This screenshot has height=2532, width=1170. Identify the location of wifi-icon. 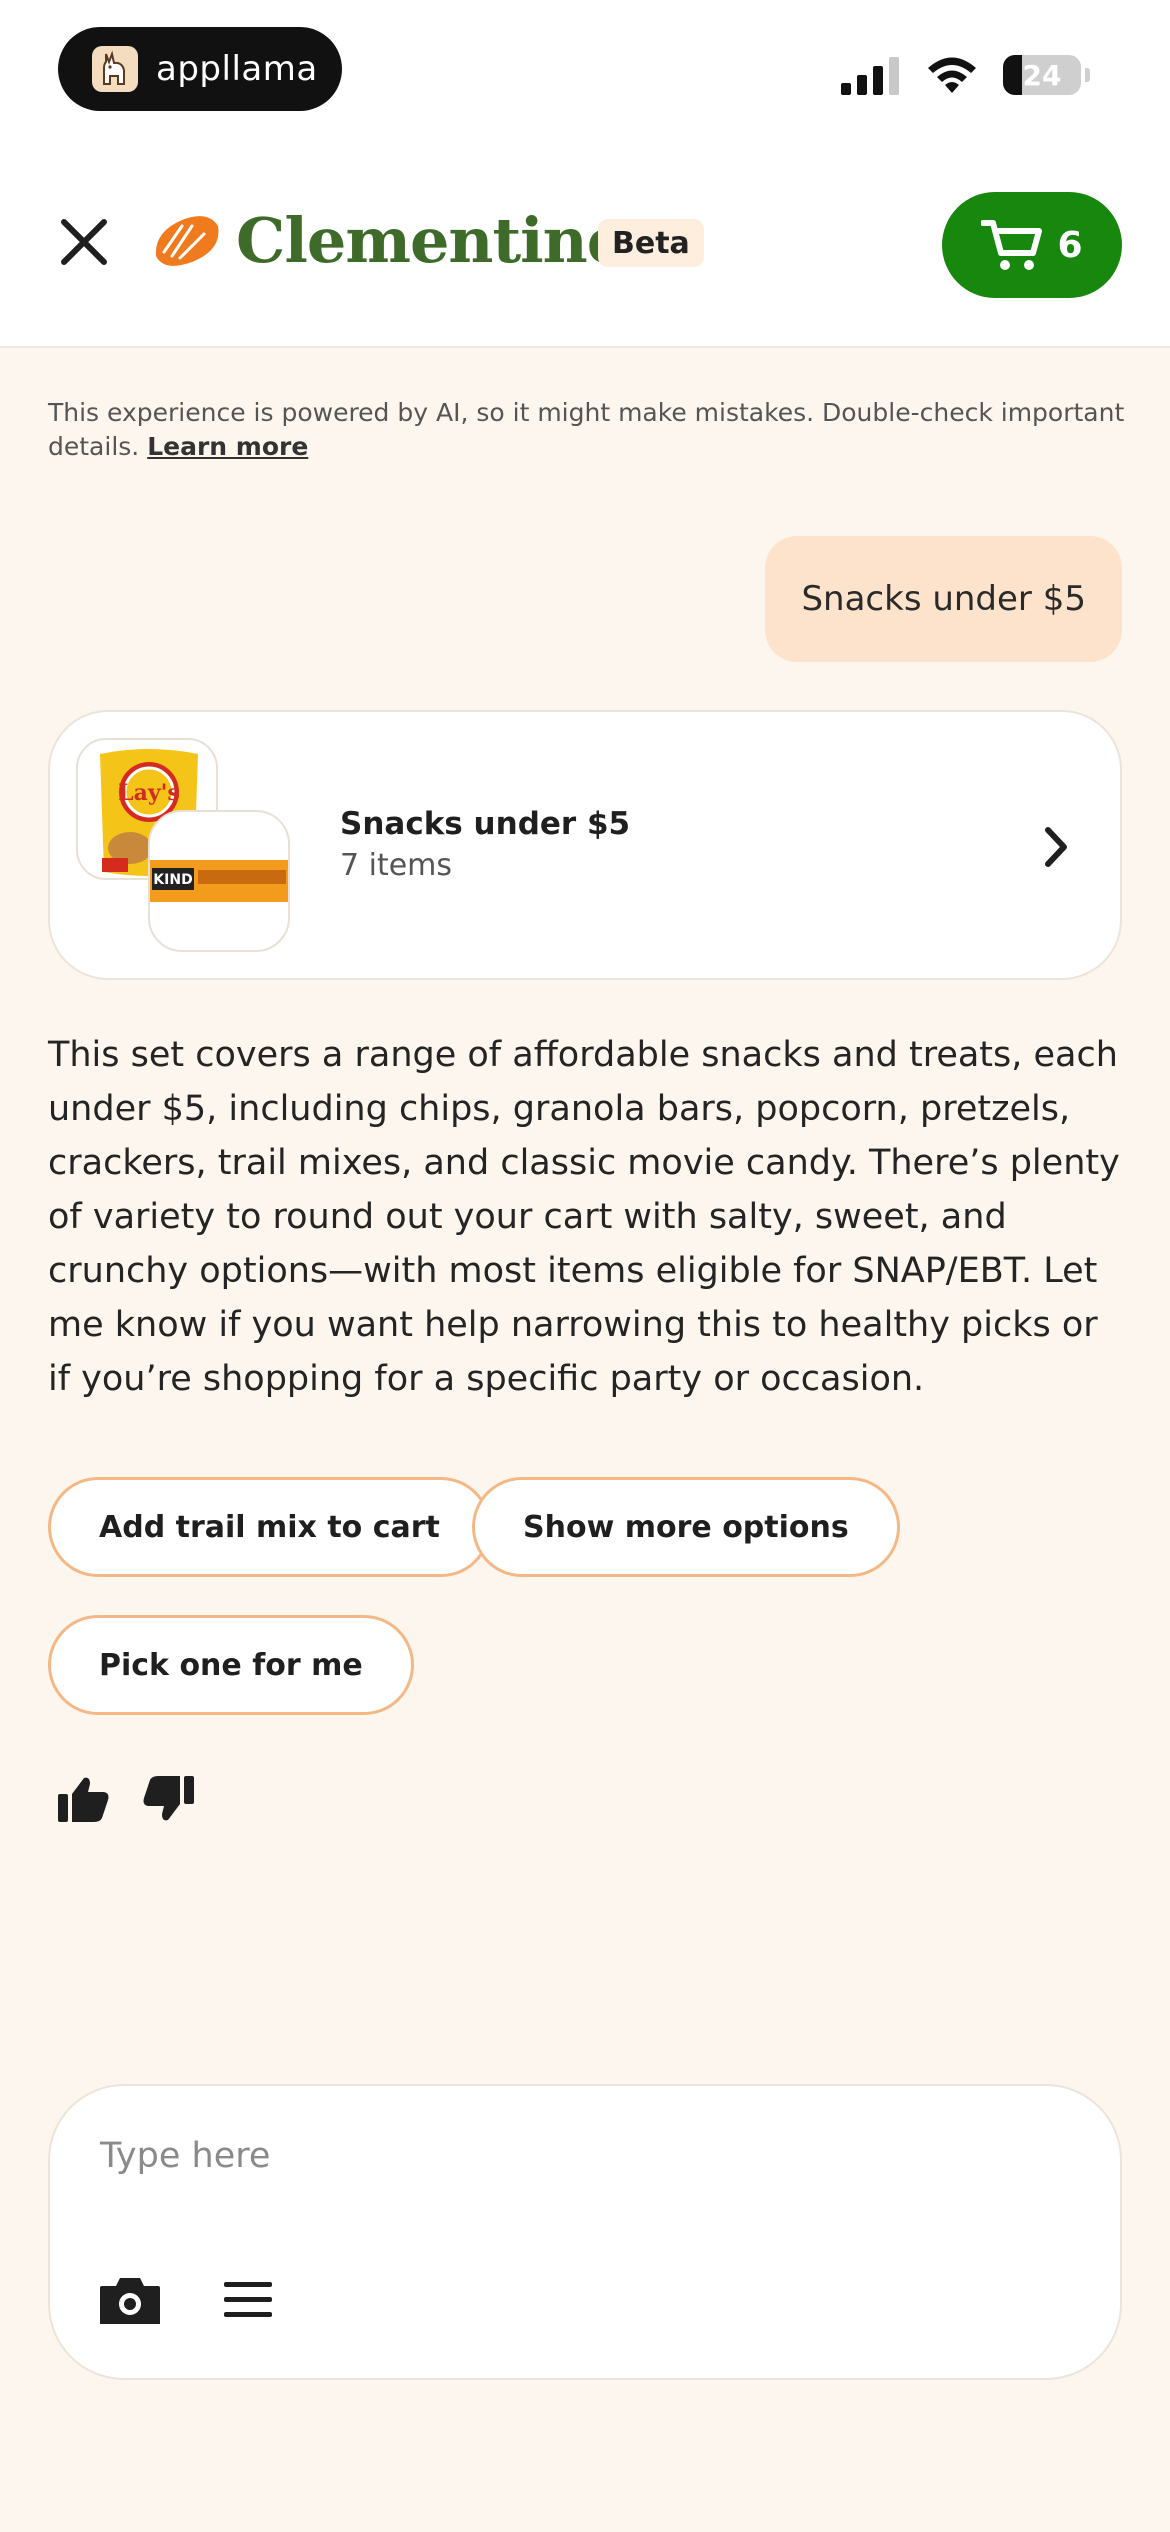
(952, 75).